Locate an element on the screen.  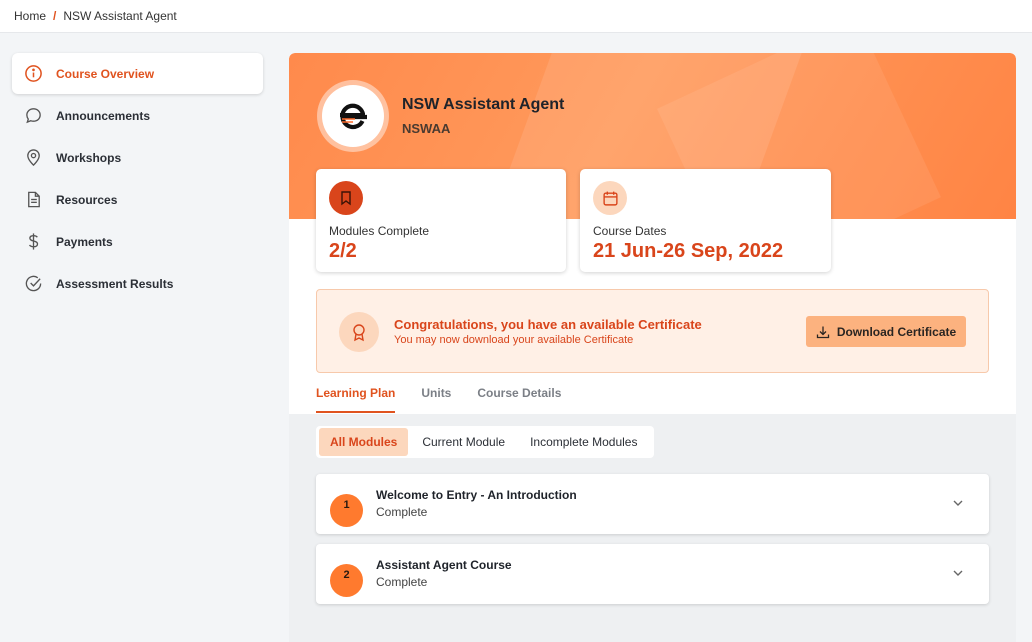
modules-complete-label: Modules Complete is located at coordinates (379, 231).